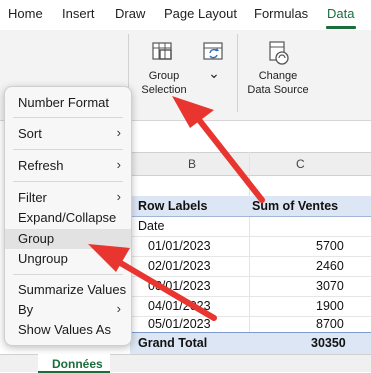 The width and height of the screenshot is (371, 373). I want to click on arrow-to-group-selection, so click(218, 149).